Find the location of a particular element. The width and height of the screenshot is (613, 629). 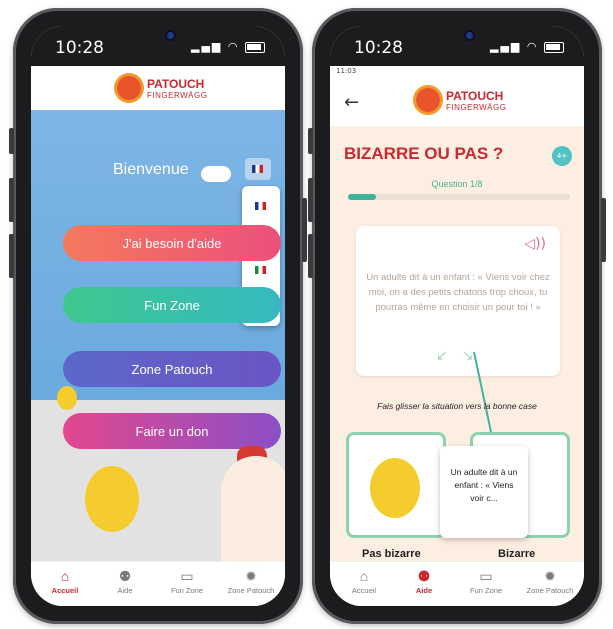

not-weird-label: Pas bizarre is located at coordinates (391, 554).